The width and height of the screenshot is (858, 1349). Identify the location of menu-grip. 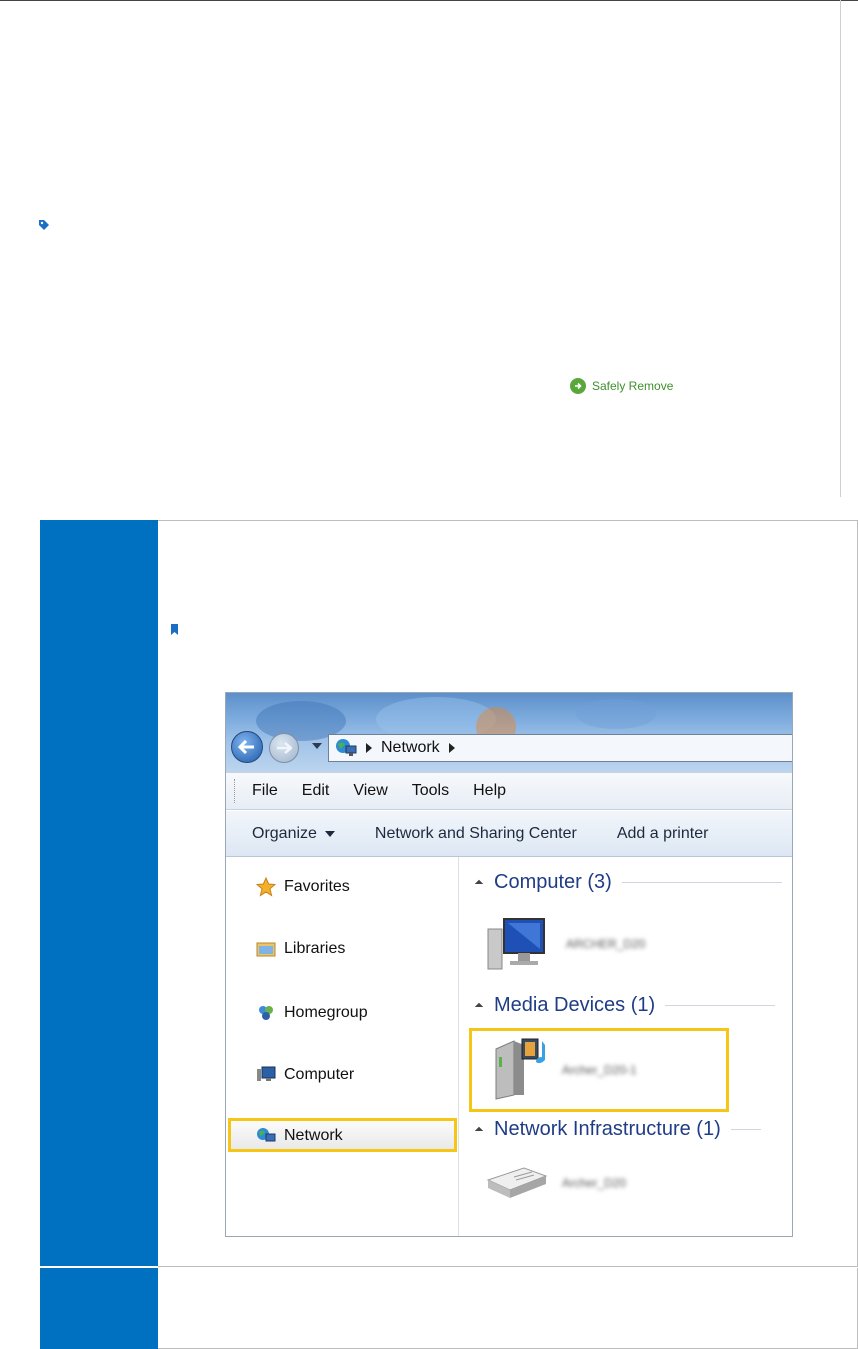
(235, 791).